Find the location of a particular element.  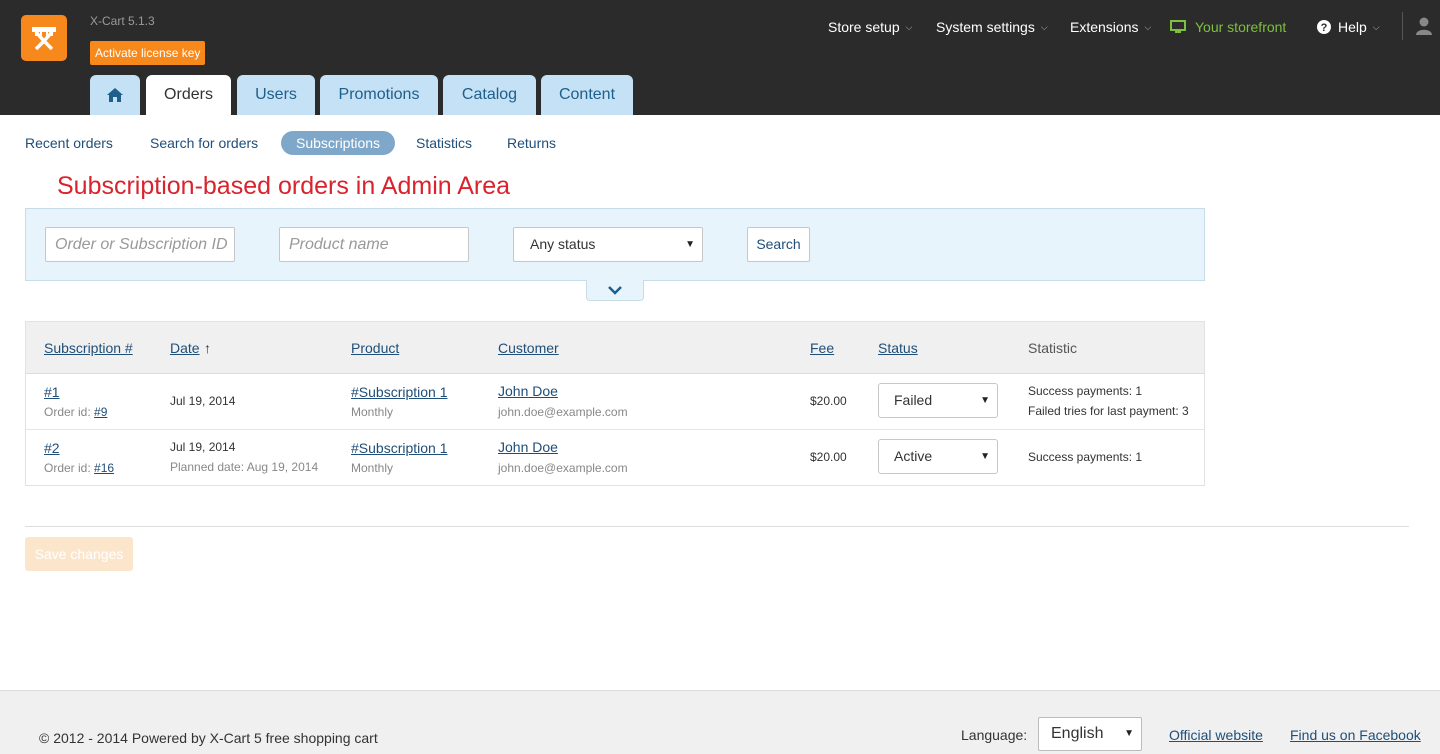

app-version: X-Cart 5.1.3 is located at coordinates (122, 21).